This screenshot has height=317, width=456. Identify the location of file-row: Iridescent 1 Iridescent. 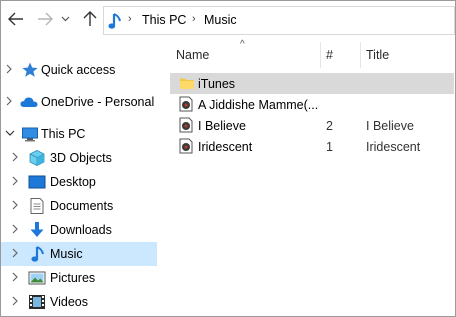
(306, 146).